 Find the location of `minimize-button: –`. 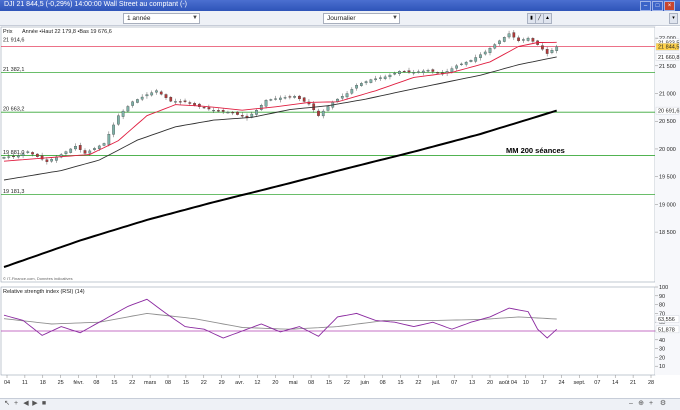

minimize-button: – is located at coordinates (645, 6).